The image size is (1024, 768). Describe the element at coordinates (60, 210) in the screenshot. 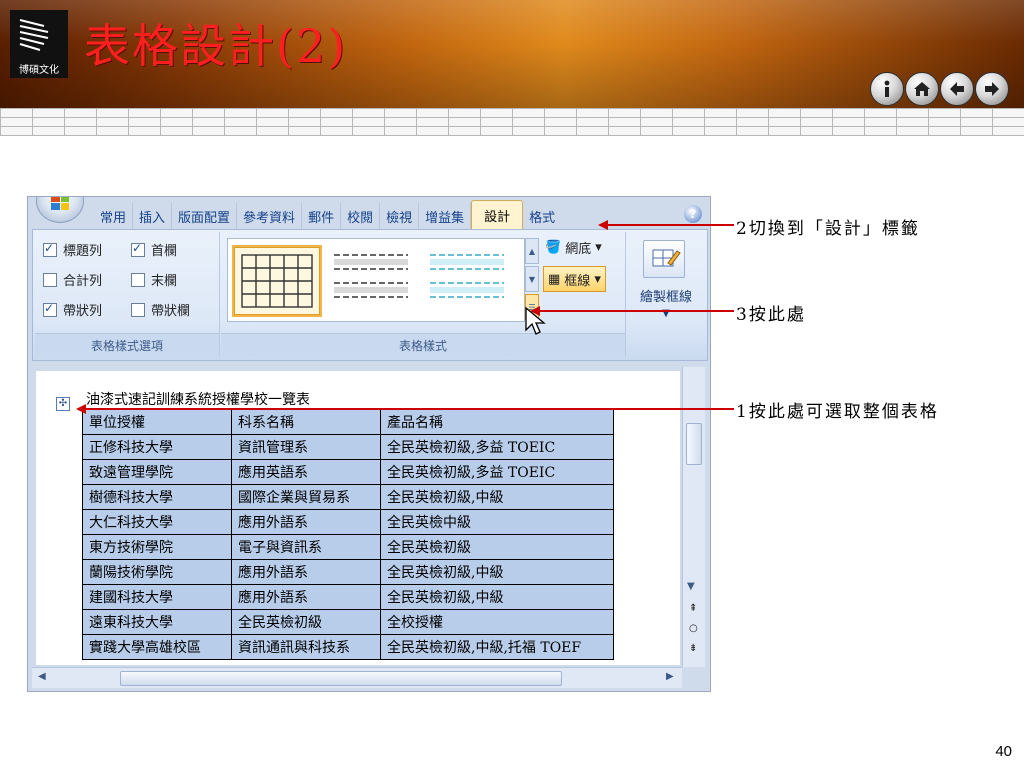

I see `office-button` at that location.